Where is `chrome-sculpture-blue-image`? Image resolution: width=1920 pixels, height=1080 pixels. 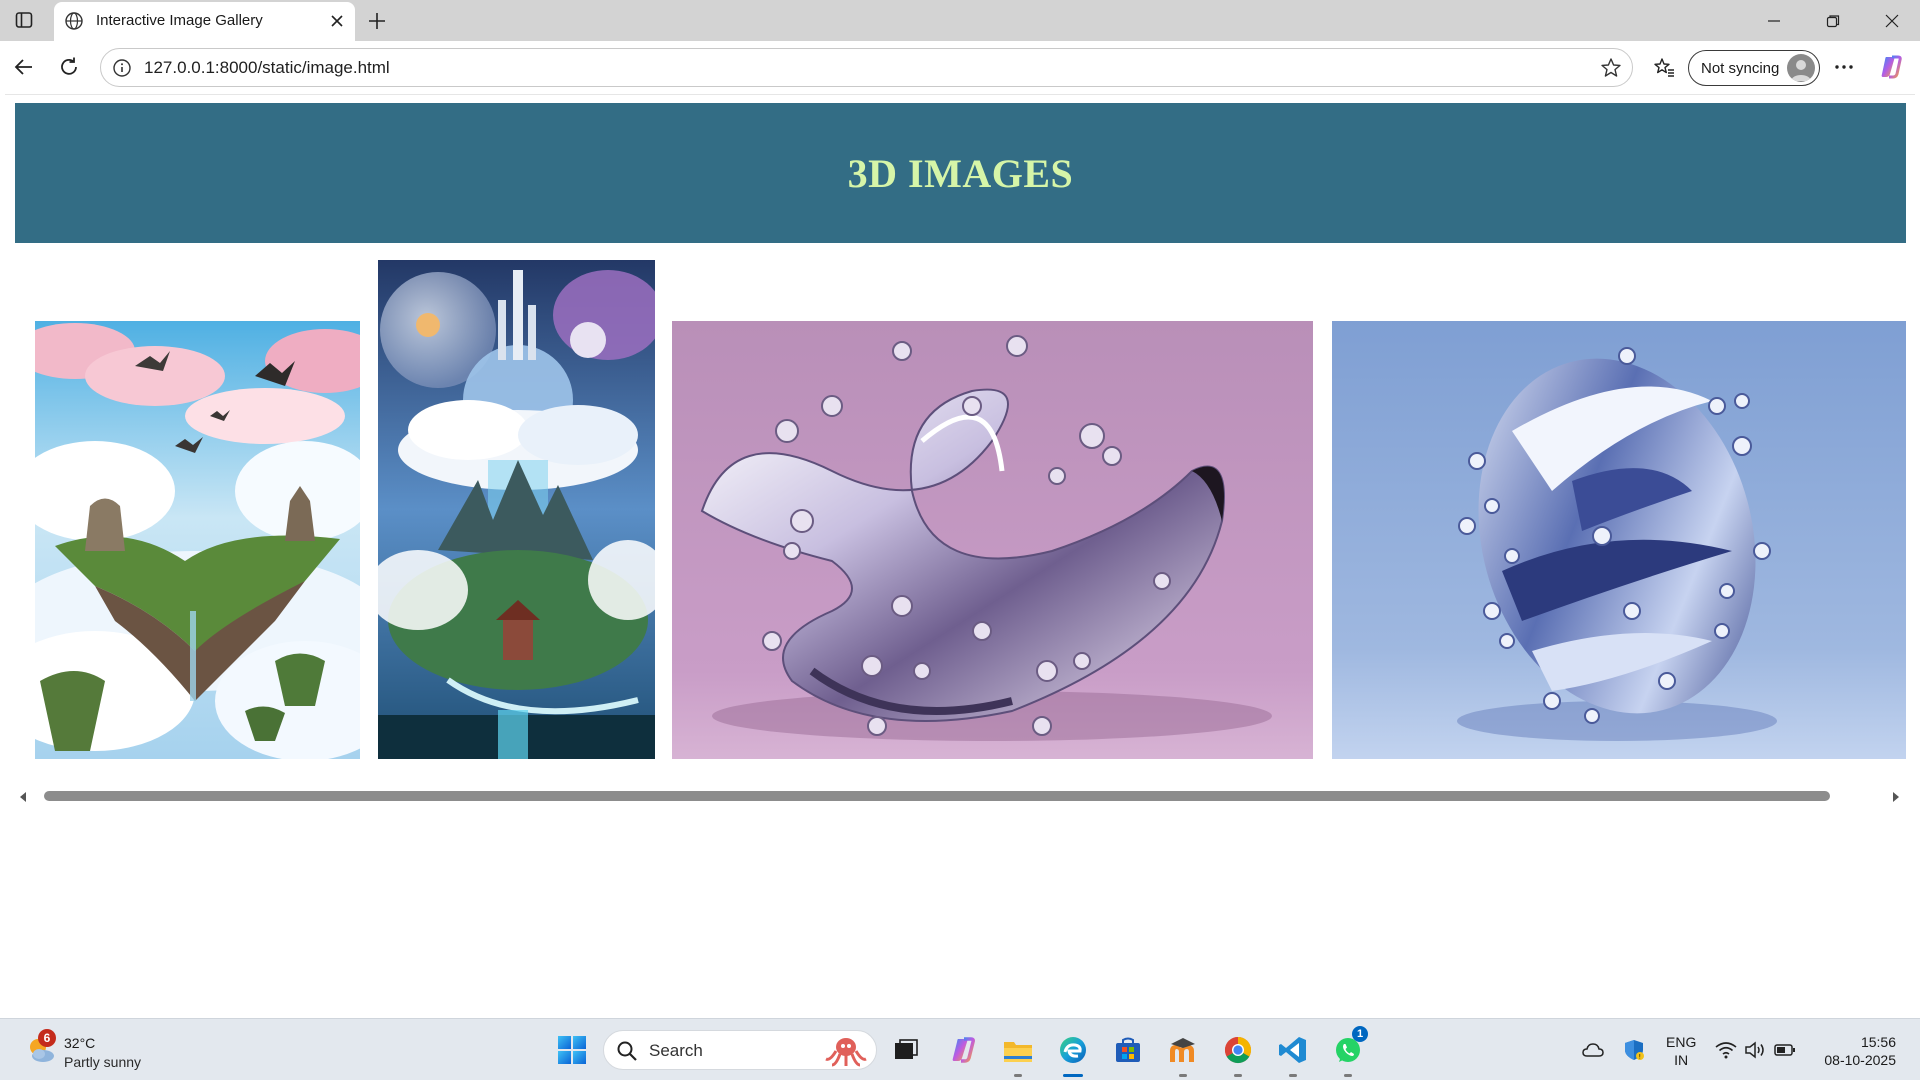 chrome-sculpture-blue-image is located at coordinates (1619, 540).